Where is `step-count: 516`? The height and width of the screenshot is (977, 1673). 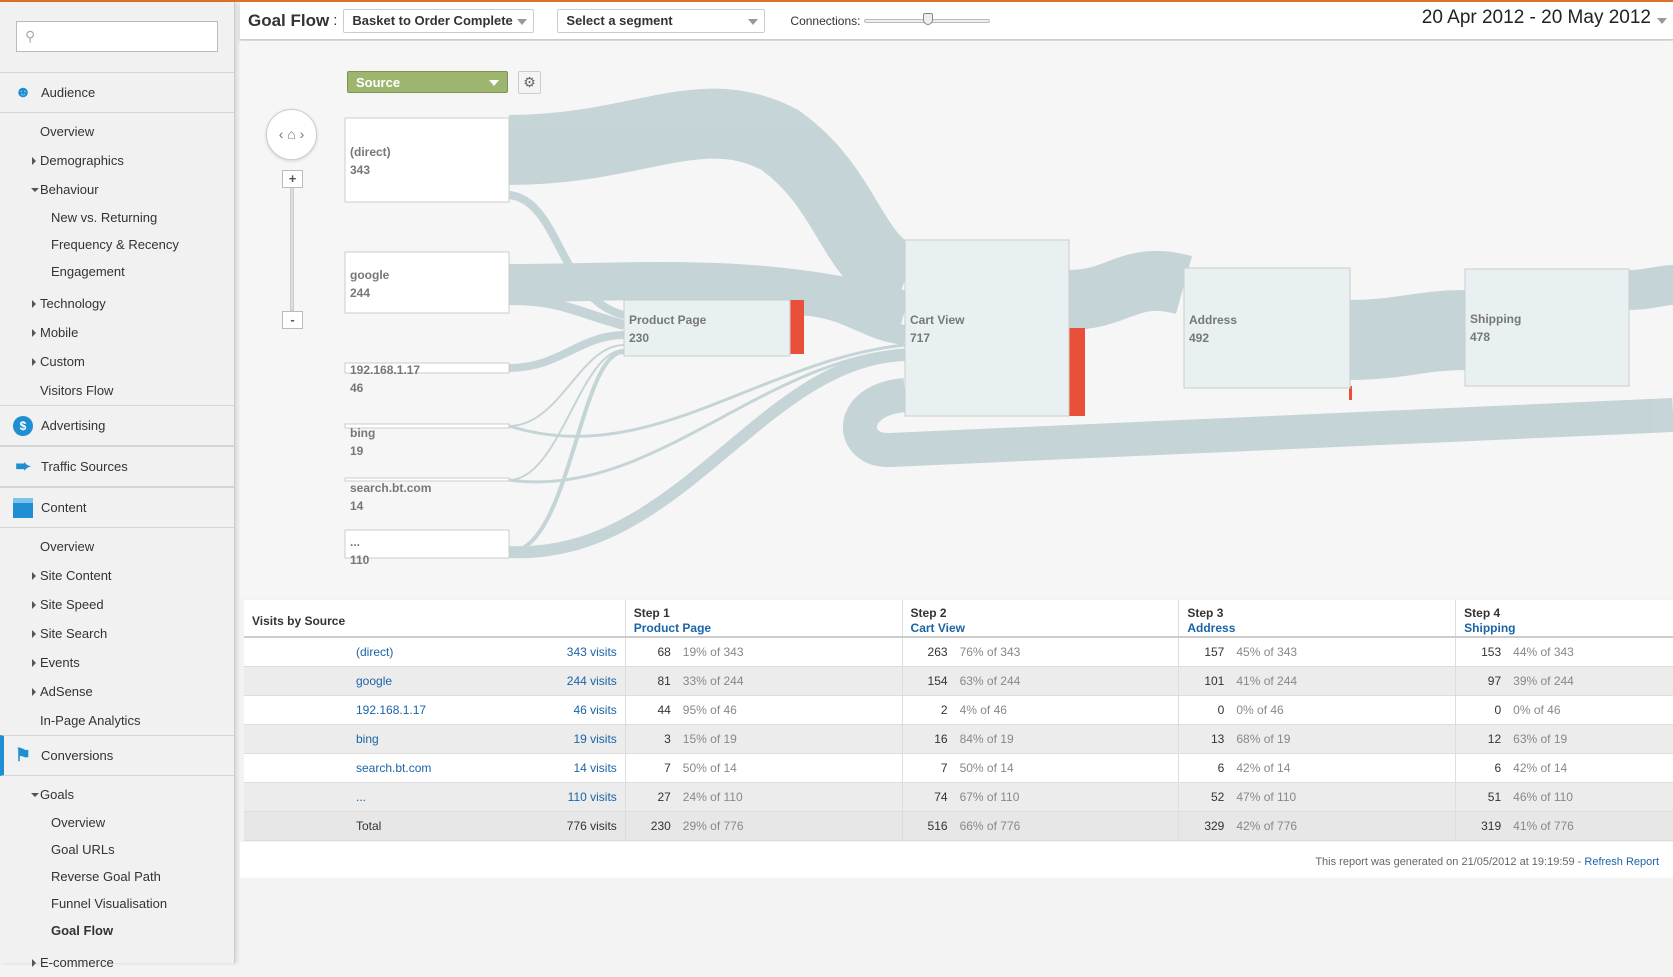 step-count: 516 is located at coordinates (937, 826).